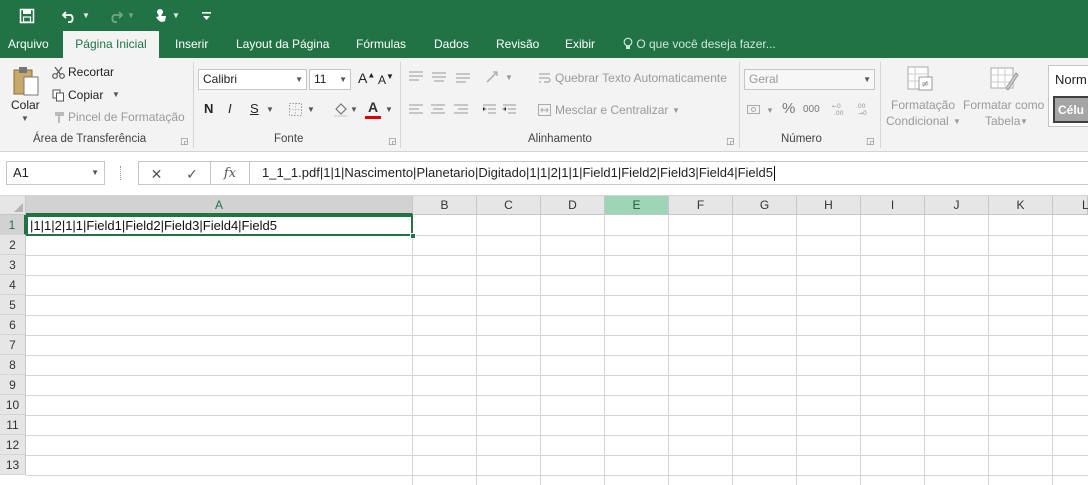 The width and height of the screenshot is (1088, 485). What do you see at coordinates (191, 44) in the screenshot?
I see `tab-inserir: Inserir` at bounding box center [191, 44].